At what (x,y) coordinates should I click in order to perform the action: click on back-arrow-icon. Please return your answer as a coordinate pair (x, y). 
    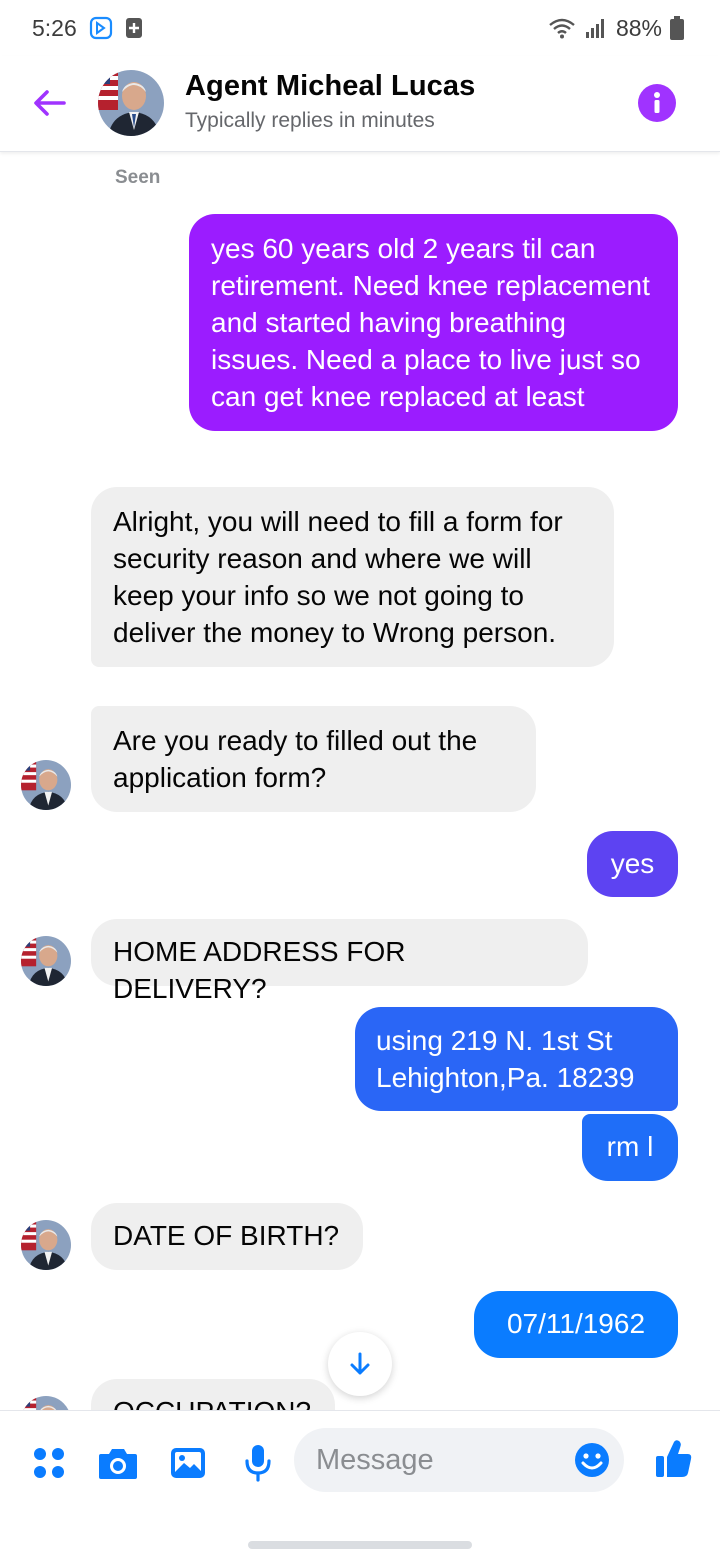
    Looking at the image, I should click on (50, 103).